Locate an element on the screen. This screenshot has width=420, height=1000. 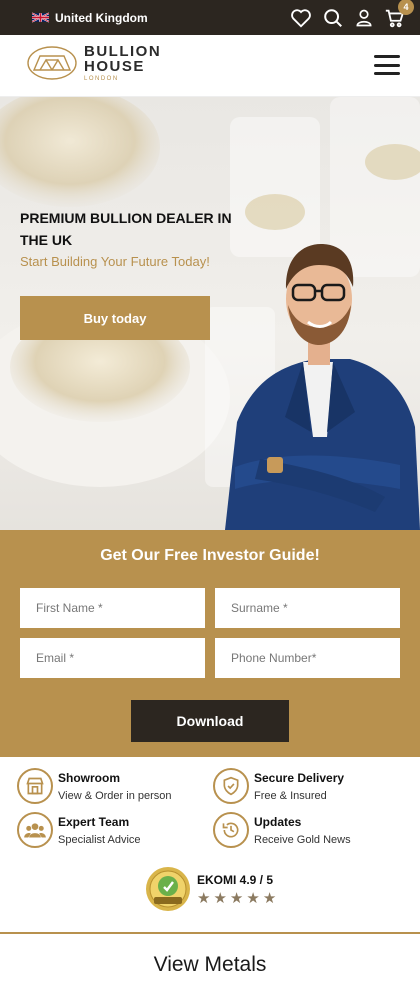
hero-subtitle: Start Building Your Future Today! is located at coordinates (115, 261).